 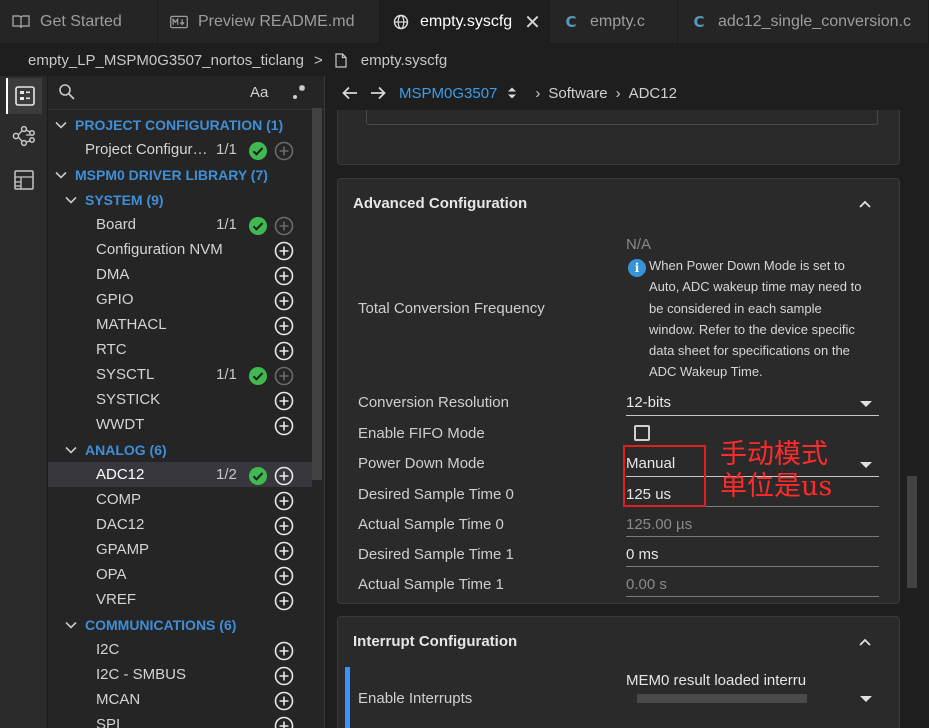 I want to click on tab-adc12-single-conversion: C adc12_single_conversion.c, so click(x=803, y=22).